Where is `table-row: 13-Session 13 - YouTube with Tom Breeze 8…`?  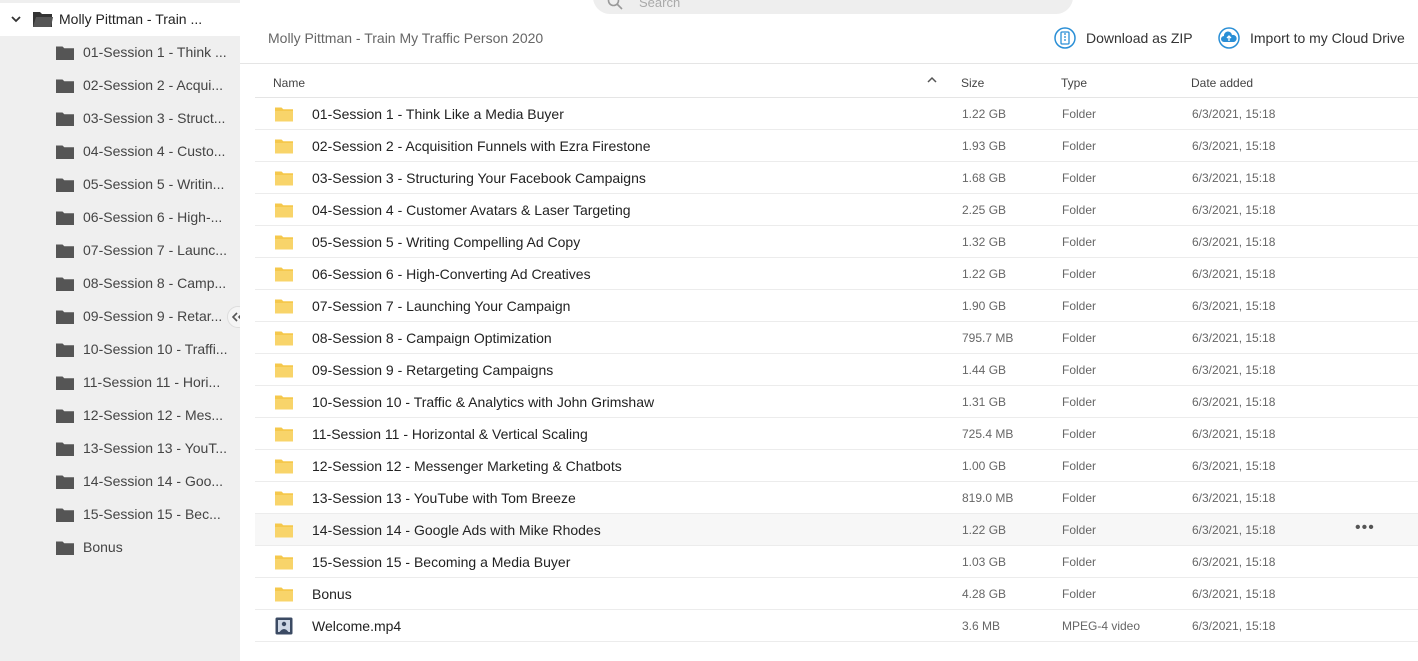
table-row: 13-Session 13 - YouTube with Tom Breeze 8… is located at coordinates (836, 498).